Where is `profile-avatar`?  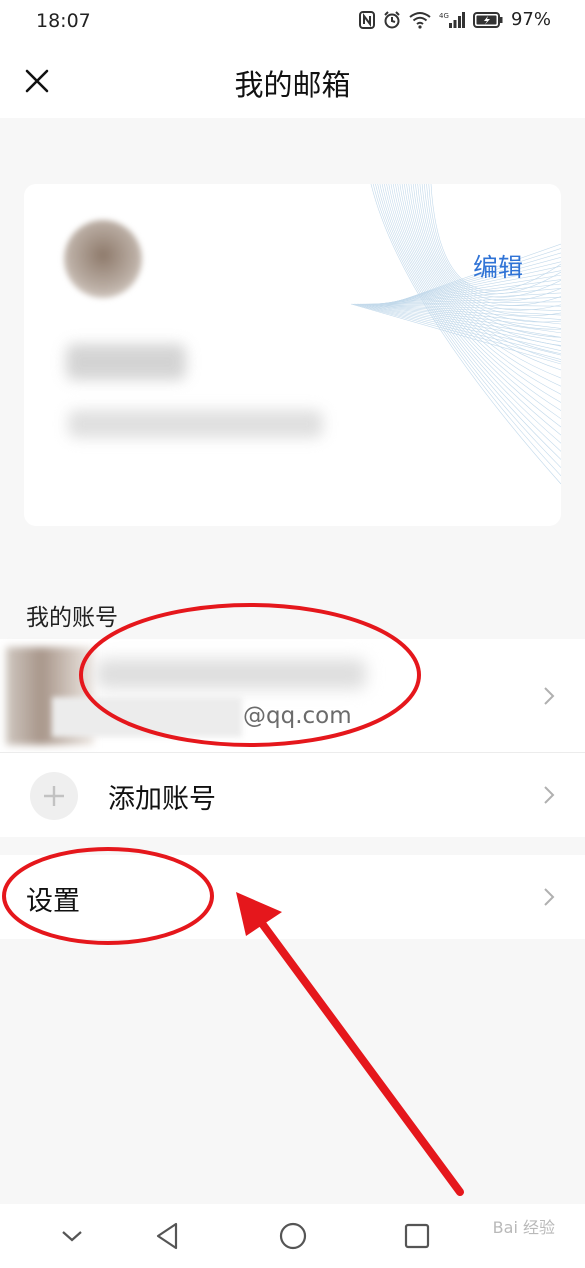 profile-avatar is located at coordinates (103, 259).